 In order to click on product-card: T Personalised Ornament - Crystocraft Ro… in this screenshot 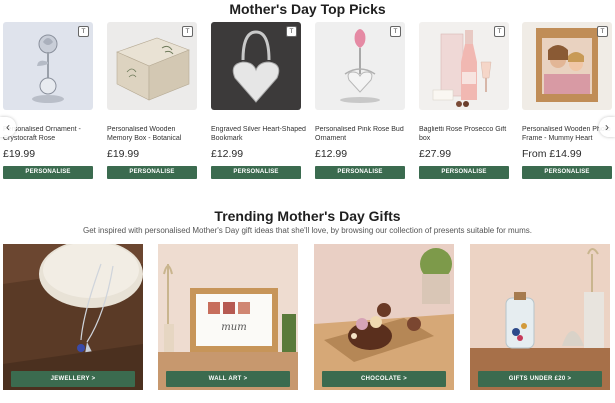, I will do `click(48, 100)`.